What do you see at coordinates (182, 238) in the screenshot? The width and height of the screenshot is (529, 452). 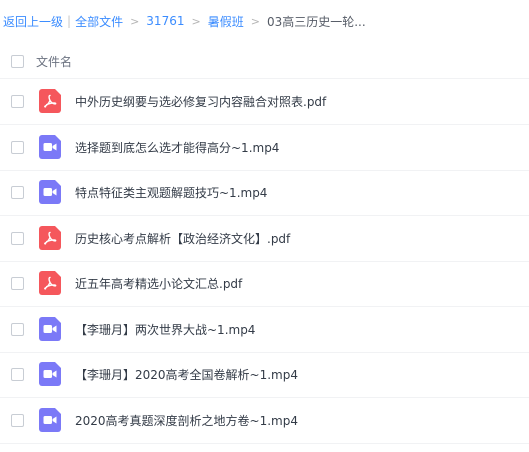 I see `file-name: 历史核心考点解析【政治经济文化】.pdf` at bounding box center [182, 238].